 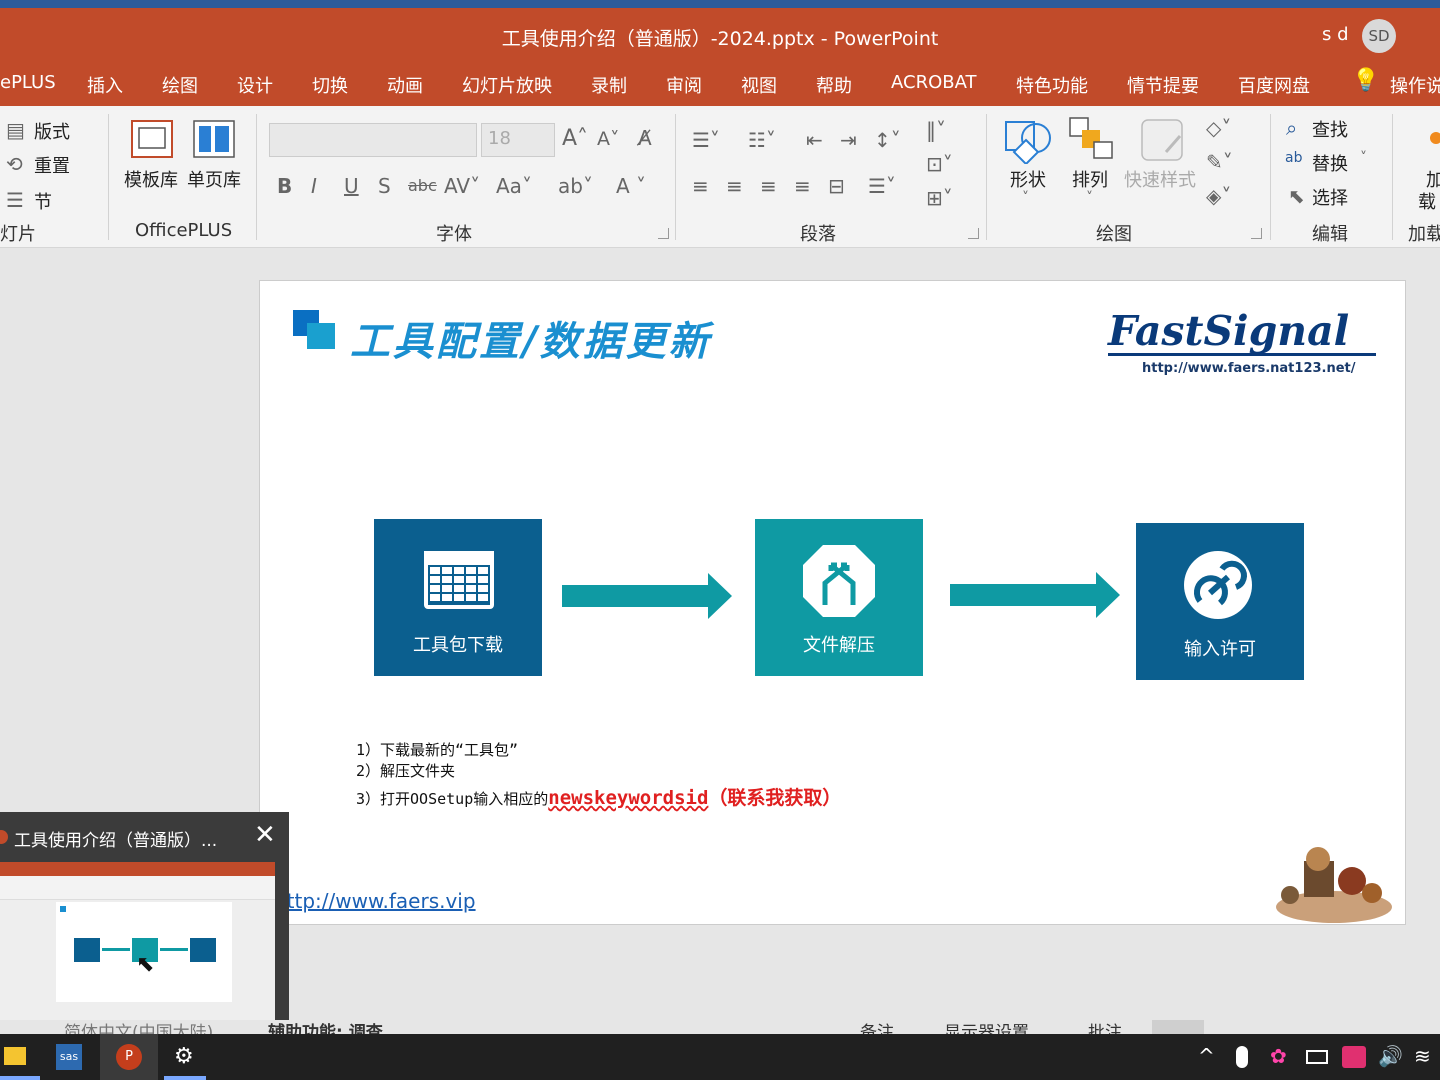 What do you see at coordinates (973, 233) in the screenshot?
I see `paragraph-dialog-launcher` at bounding box center [973, 233].